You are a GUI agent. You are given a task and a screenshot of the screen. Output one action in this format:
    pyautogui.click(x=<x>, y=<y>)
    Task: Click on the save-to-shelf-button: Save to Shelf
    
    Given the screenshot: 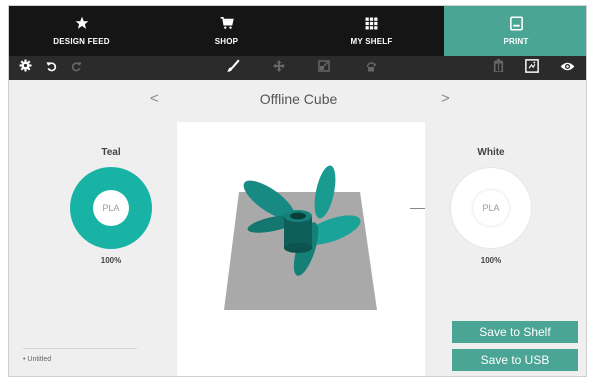 What is the action you would take?
    pyautogui.click(x=515, y=332)
    